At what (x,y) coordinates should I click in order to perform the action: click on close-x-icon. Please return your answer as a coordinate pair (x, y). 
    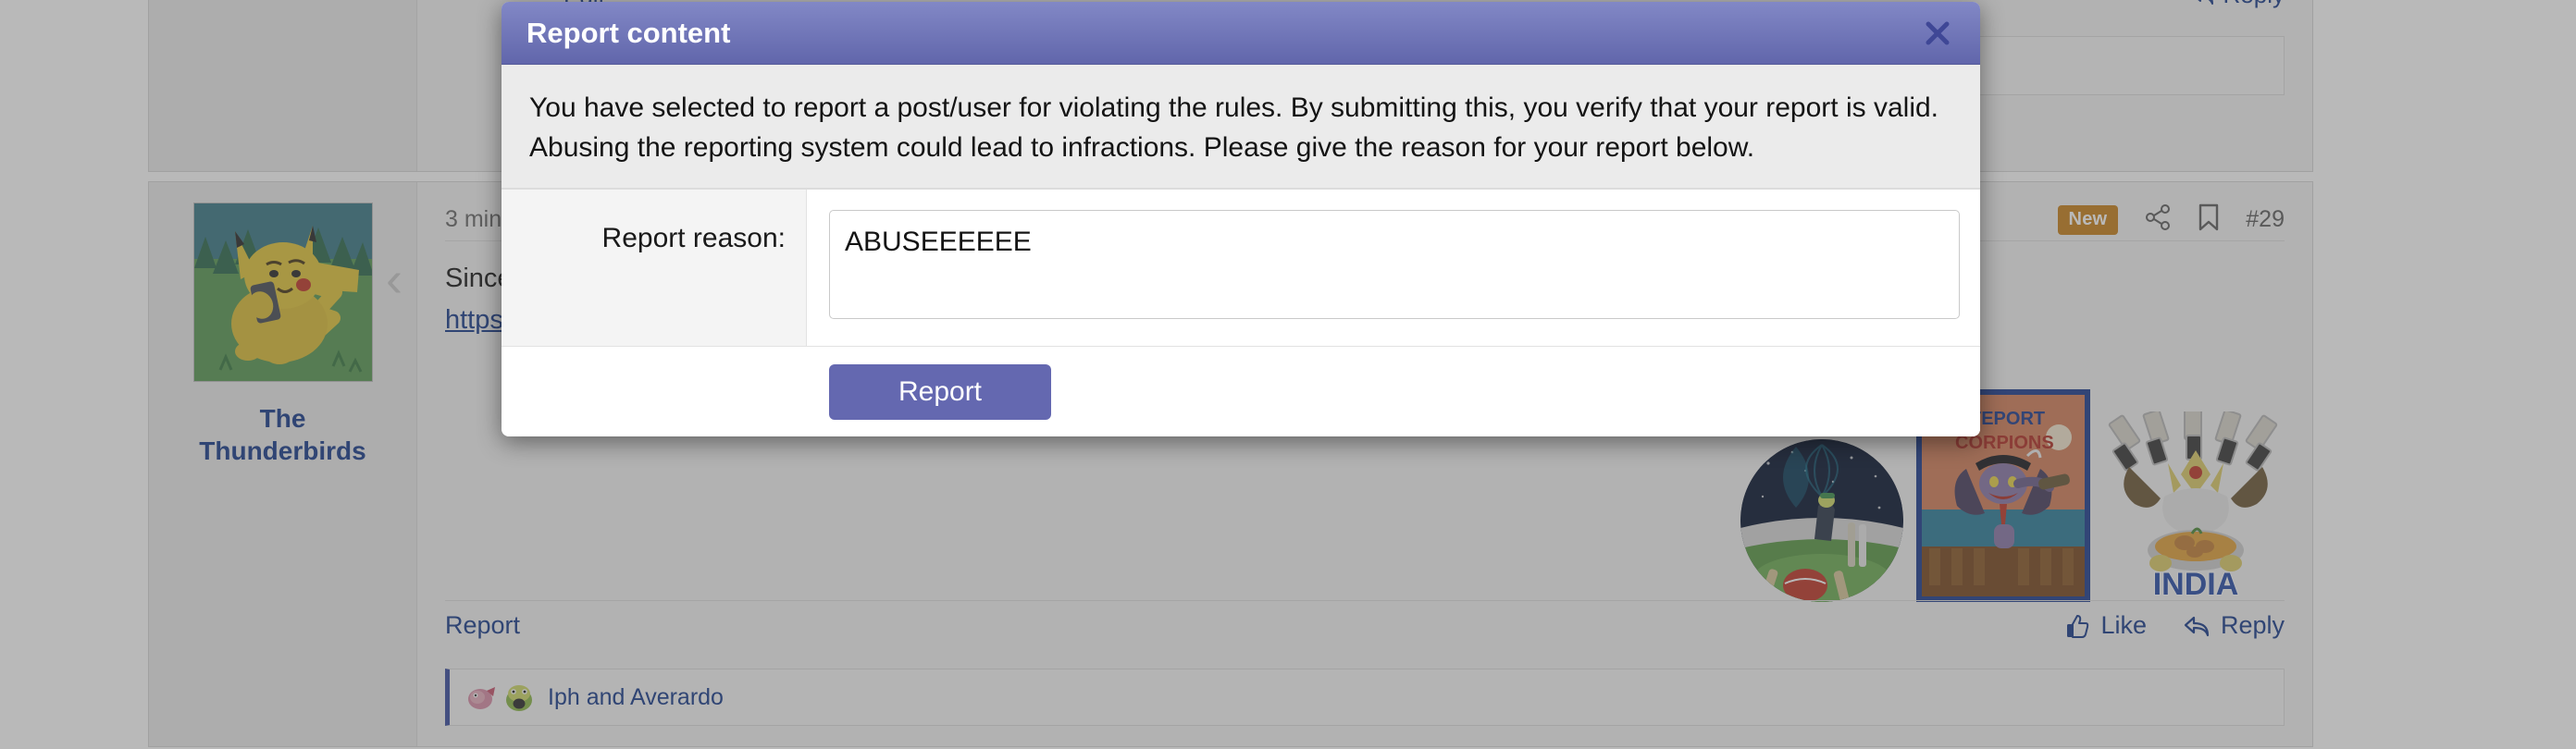
    Looking at the image, I should click on (1938, 34).